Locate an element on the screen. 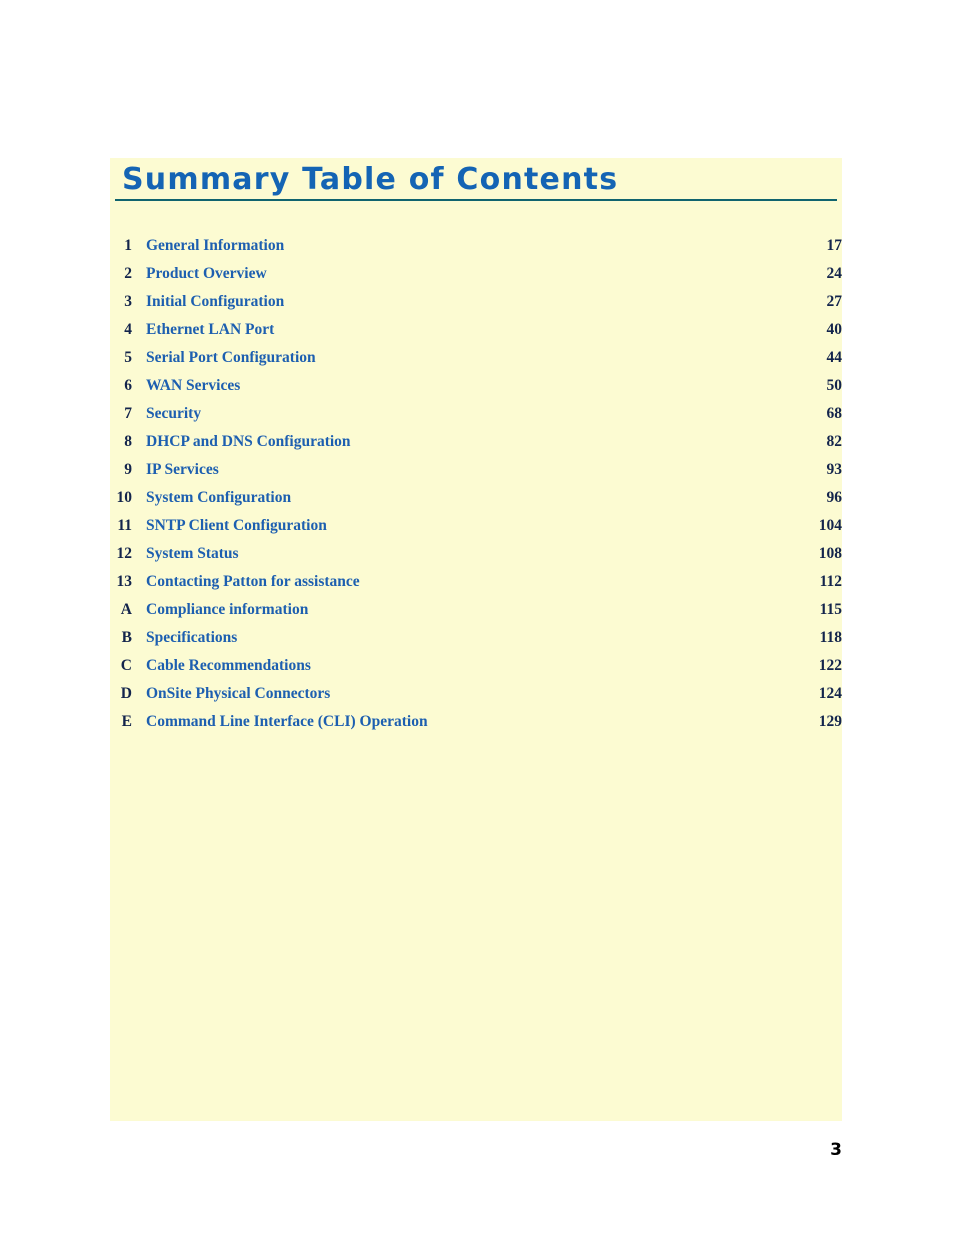 This screenshot has width=954, height=1235. toc-entry-number: E is located at coordinates (126, 721).